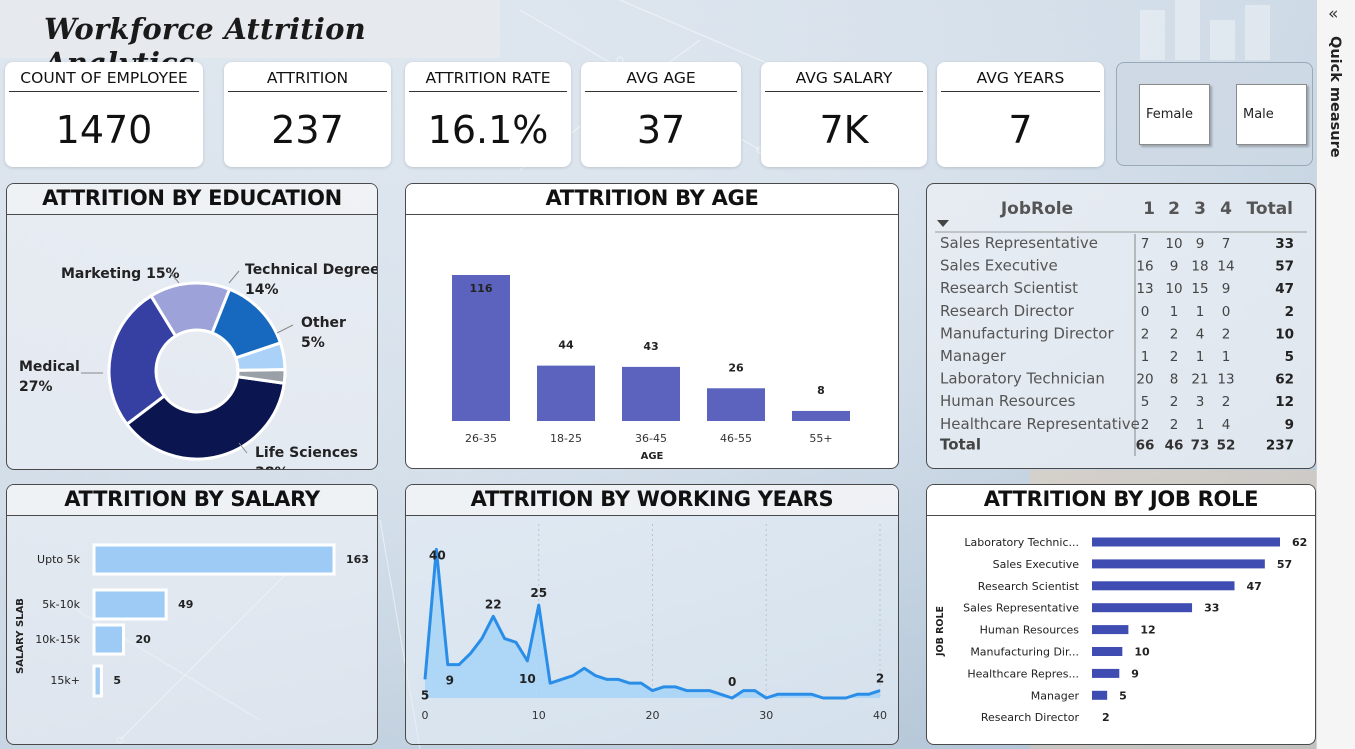 The width and height of the screenshot is (1355, 749). Describe the element at coordinates (1149, 209) in the screenshot. I see `table-header: 1` at that location.